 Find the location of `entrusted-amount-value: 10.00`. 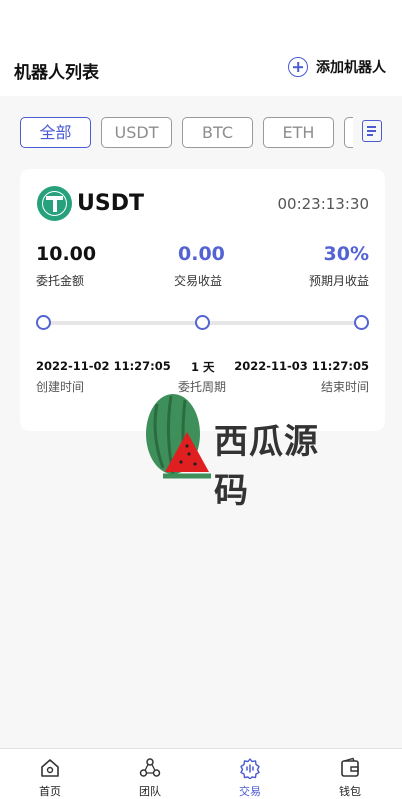

entrusted-amount-value: 10.00 is located at coordinates (66, 254).